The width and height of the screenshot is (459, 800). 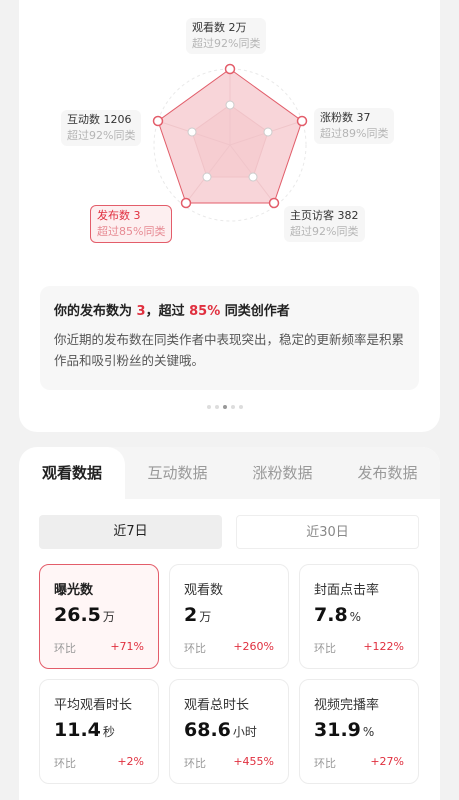 What do you see at coordinates (347, 590) in the screenshot?
I see `metric-label: 封面点击率` at bounding box center [347, 590].